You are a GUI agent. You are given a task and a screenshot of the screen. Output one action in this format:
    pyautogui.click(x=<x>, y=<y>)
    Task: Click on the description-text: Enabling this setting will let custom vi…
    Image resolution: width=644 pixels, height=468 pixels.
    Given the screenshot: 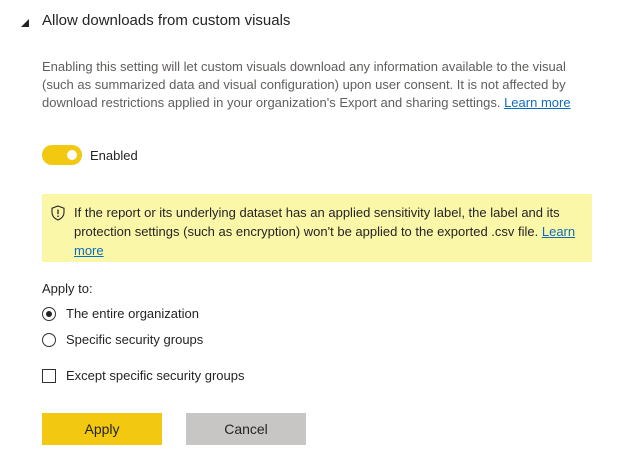 What is the action you would take?
    pyautogui.click(x=304, y=84)
    